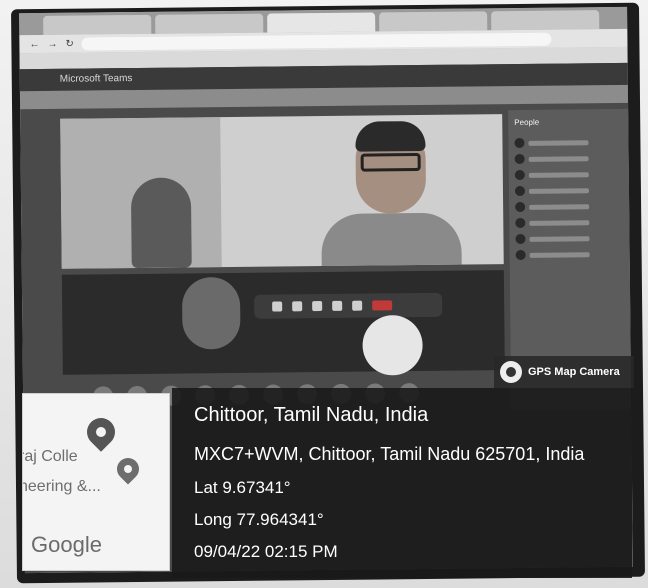 The height and width of the screenshot is (588, 648). Describe the element at coordinates (311, 415) in the screenshot. I see `location-title: Chittoor, Tamil Nadu, India` at that location.